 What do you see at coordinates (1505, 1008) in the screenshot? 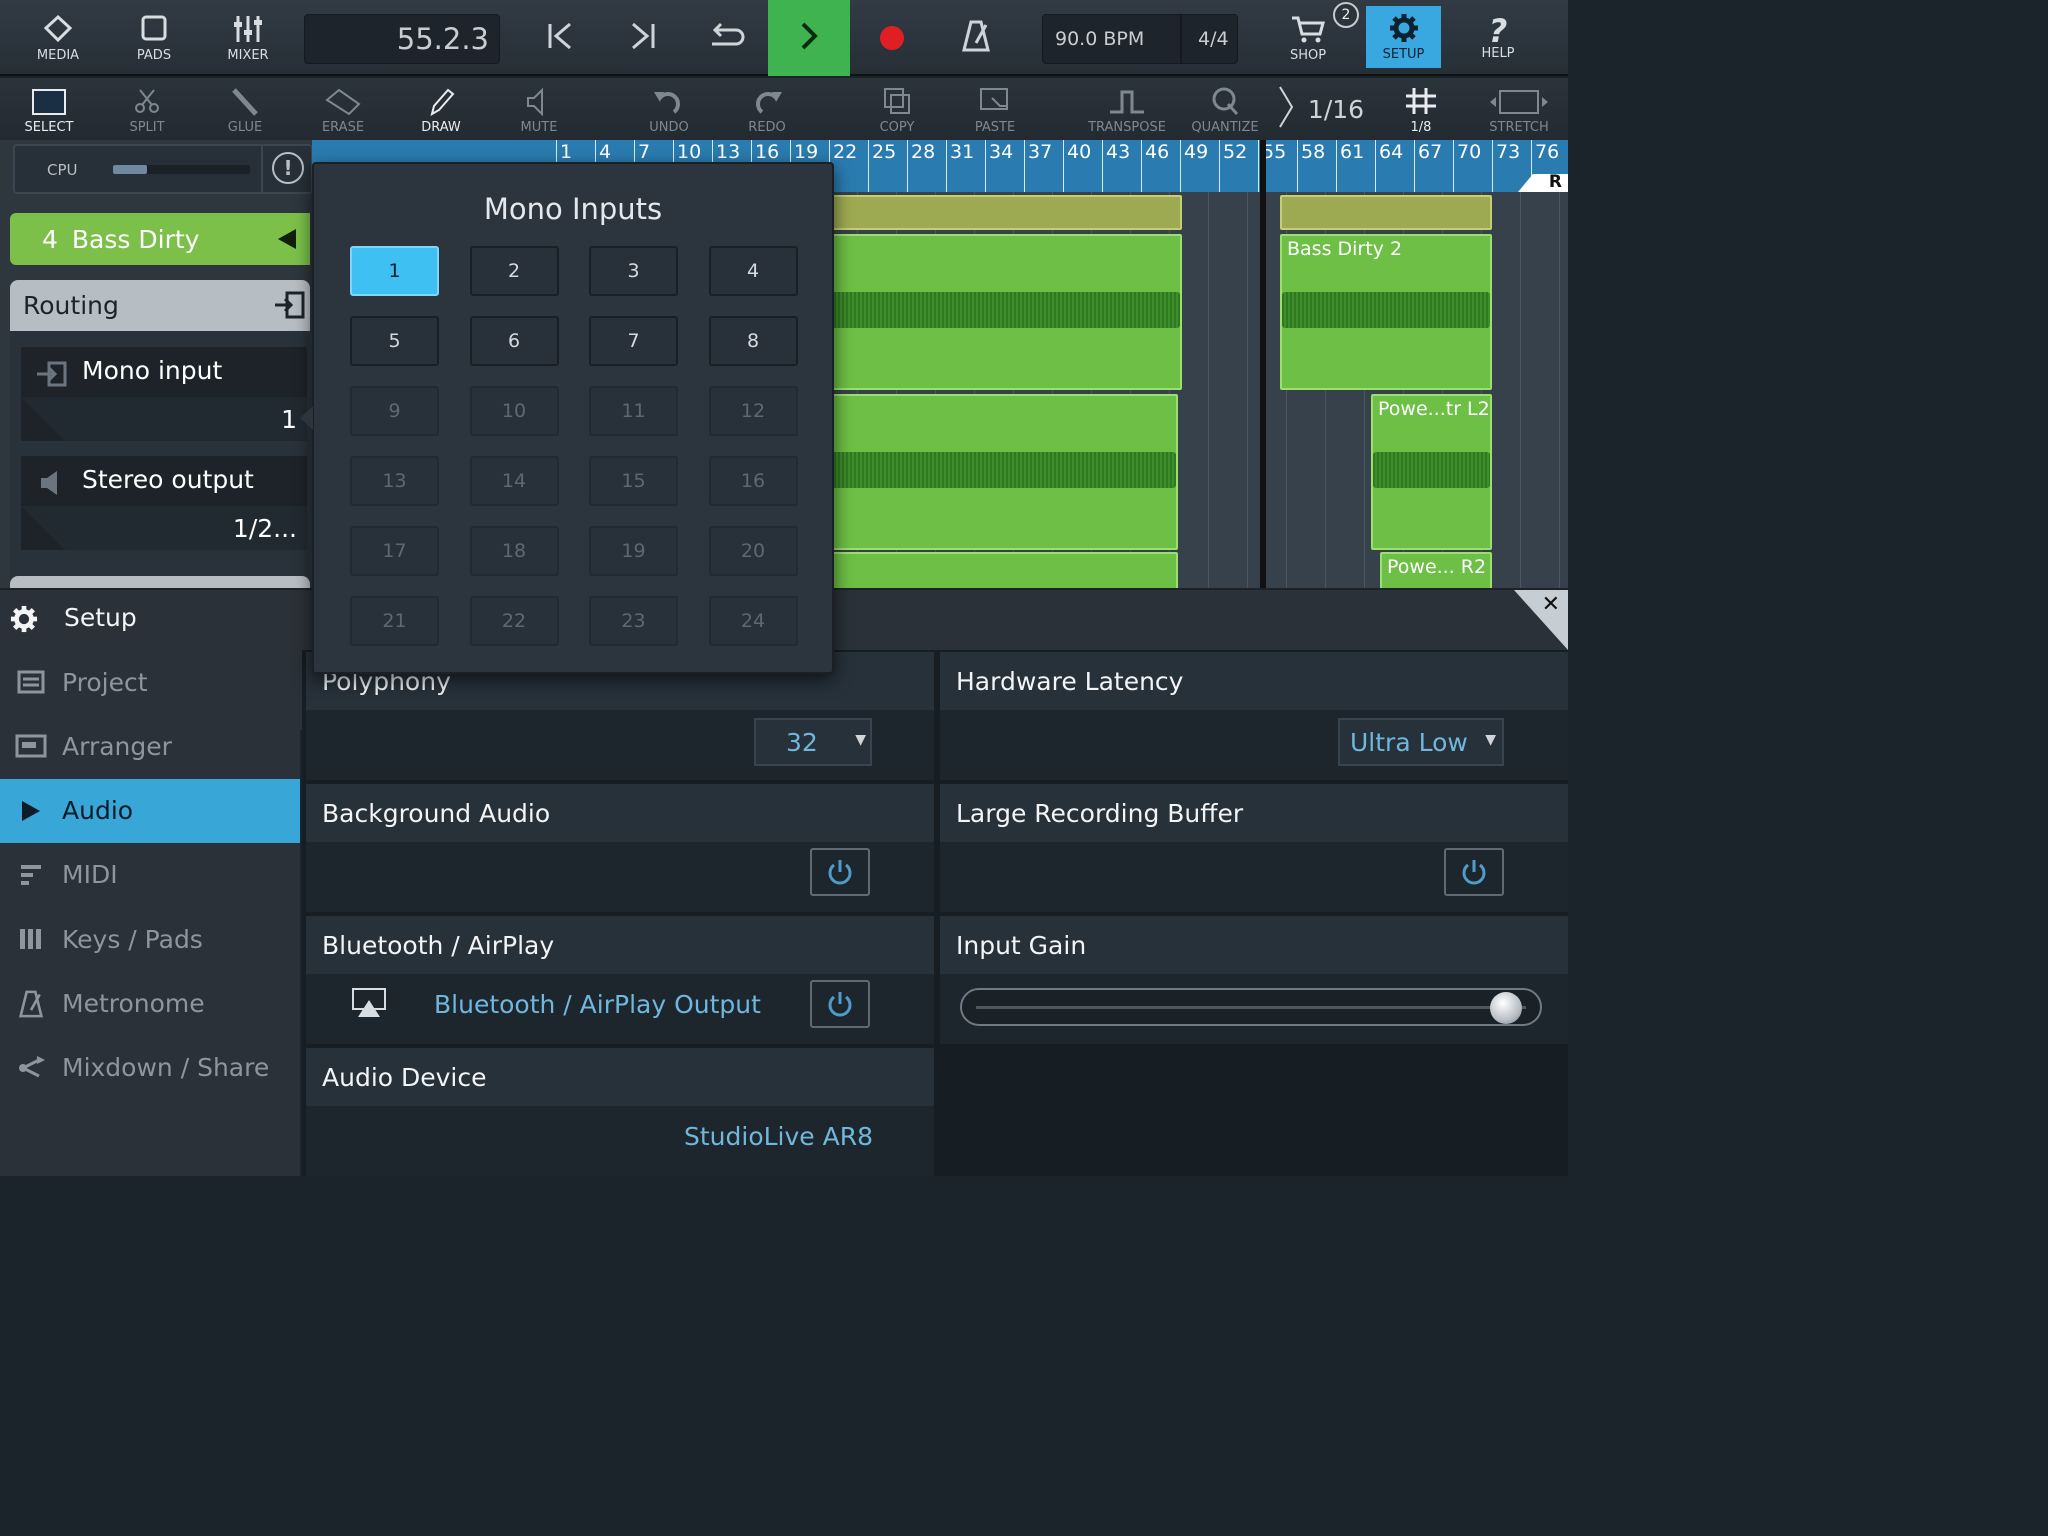
I see `slider-knob` at bounding box center [1505, 1008].